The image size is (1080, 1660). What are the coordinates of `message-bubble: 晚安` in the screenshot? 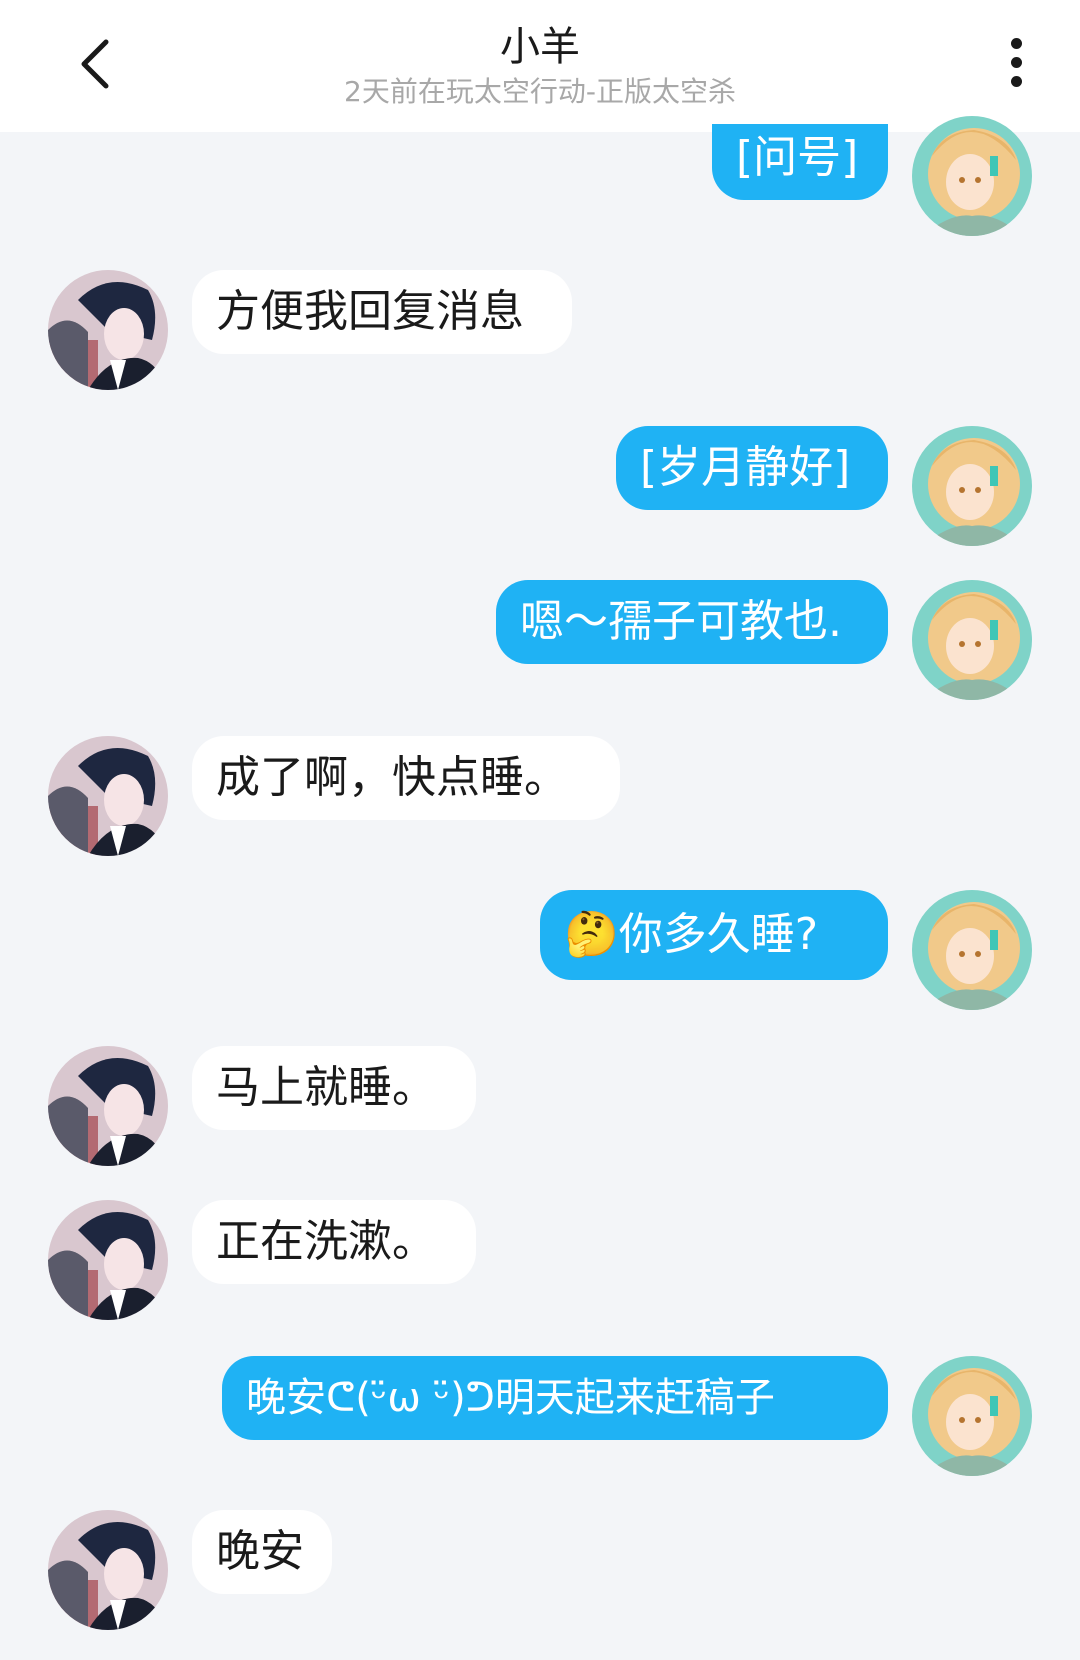 It's located at (262, 1552).